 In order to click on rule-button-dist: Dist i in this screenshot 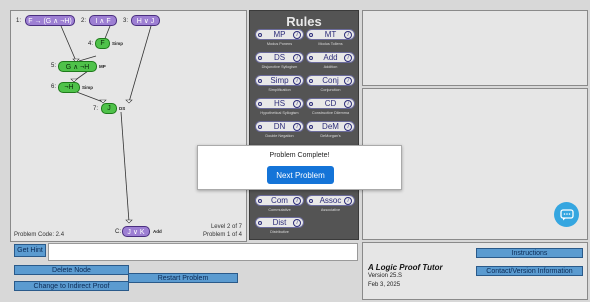, I will do `click(279, 222)`.